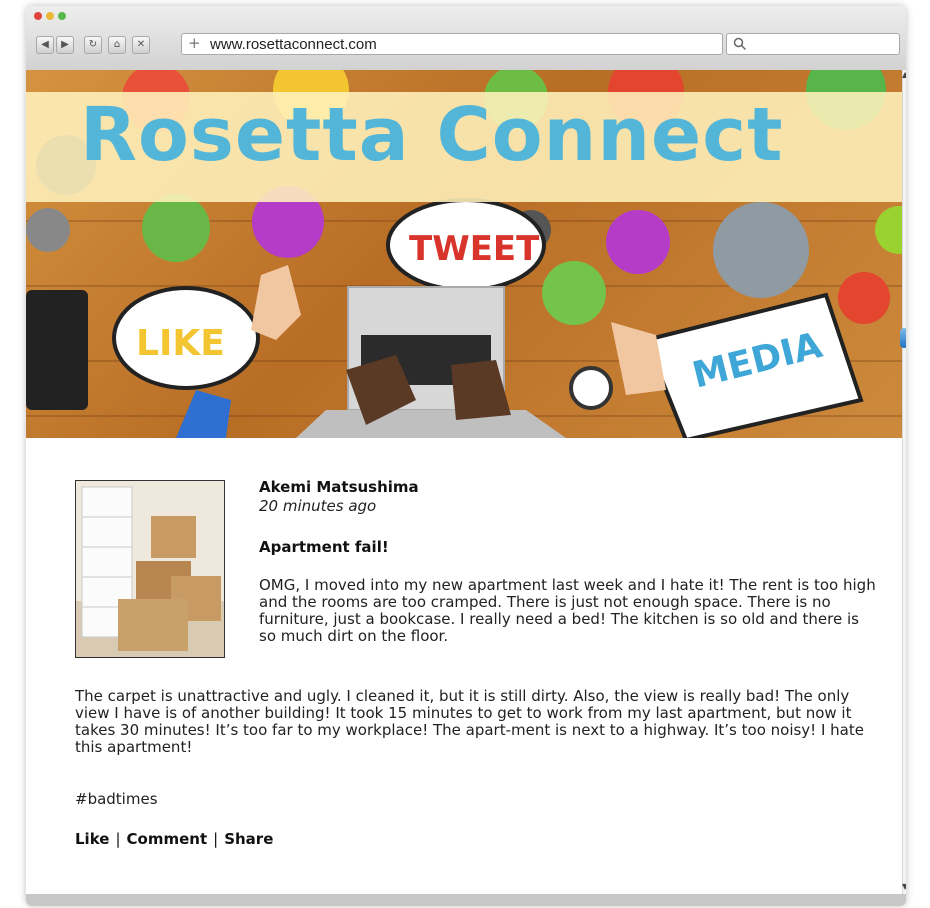 This screenshot has height=908, width=930. Describe the element at coordinates (38, 16) in the screenshot. I see `close-window-button` at that location.